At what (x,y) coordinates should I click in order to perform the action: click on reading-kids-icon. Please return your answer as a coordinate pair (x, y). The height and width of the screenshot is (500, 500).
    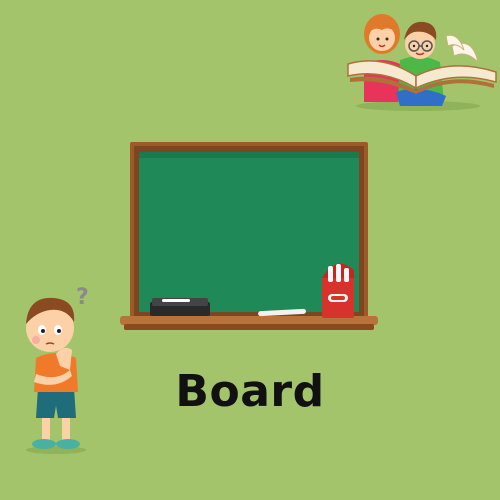
    Looking at the image, I should click on (422, 62).